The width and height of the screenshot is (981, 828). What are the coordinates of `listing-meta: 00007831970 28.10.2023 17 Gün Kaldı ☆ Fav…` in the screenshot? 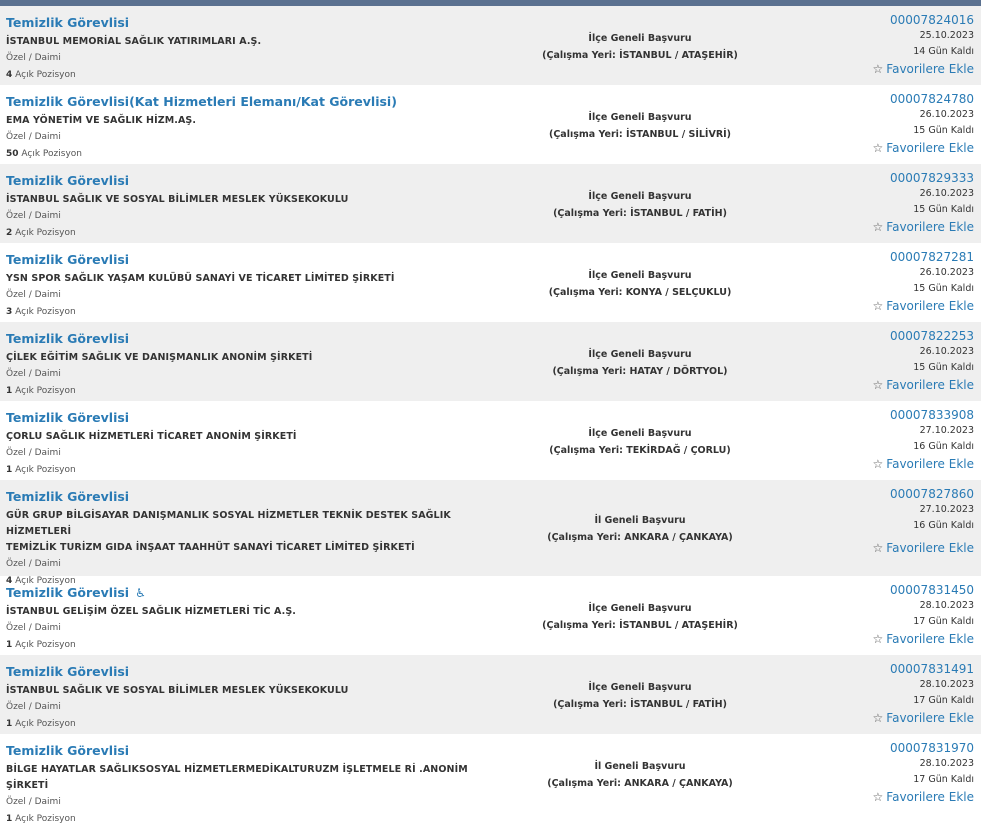 It's located at (923, 773).